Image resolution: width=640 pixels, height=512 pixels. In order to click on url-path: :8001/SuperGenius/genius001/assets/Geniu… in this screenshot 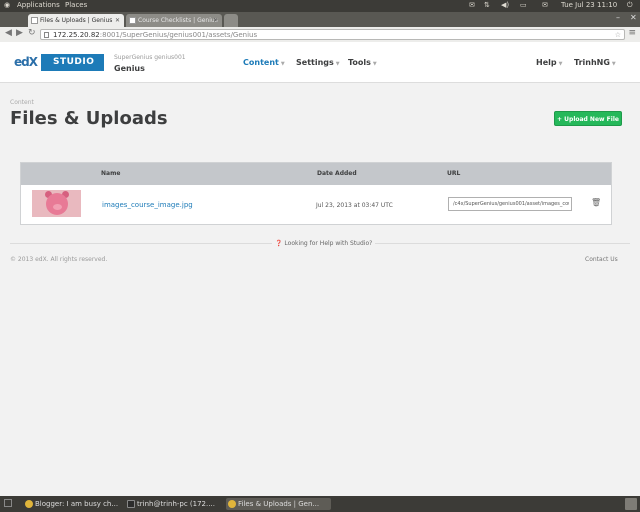, I will do `click(178, 35)`.